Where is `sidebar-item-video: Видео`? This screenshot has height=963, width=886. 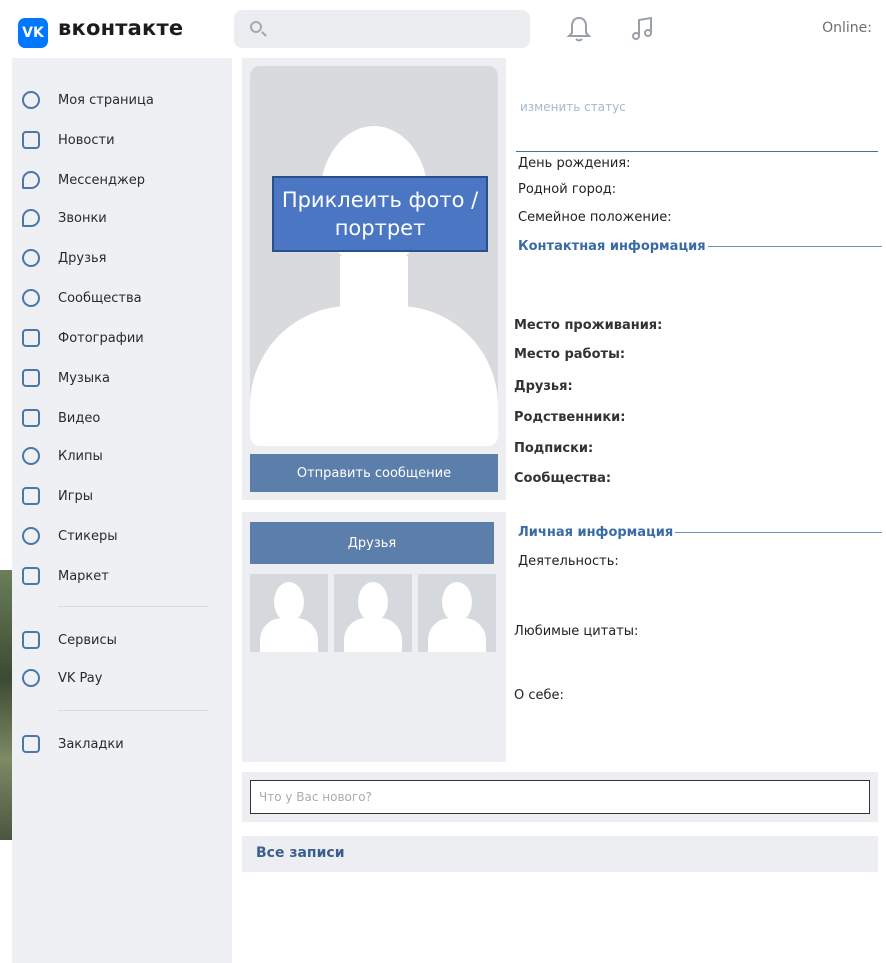
sidebar-item-video: Видео is located at coordinates (61, 418).